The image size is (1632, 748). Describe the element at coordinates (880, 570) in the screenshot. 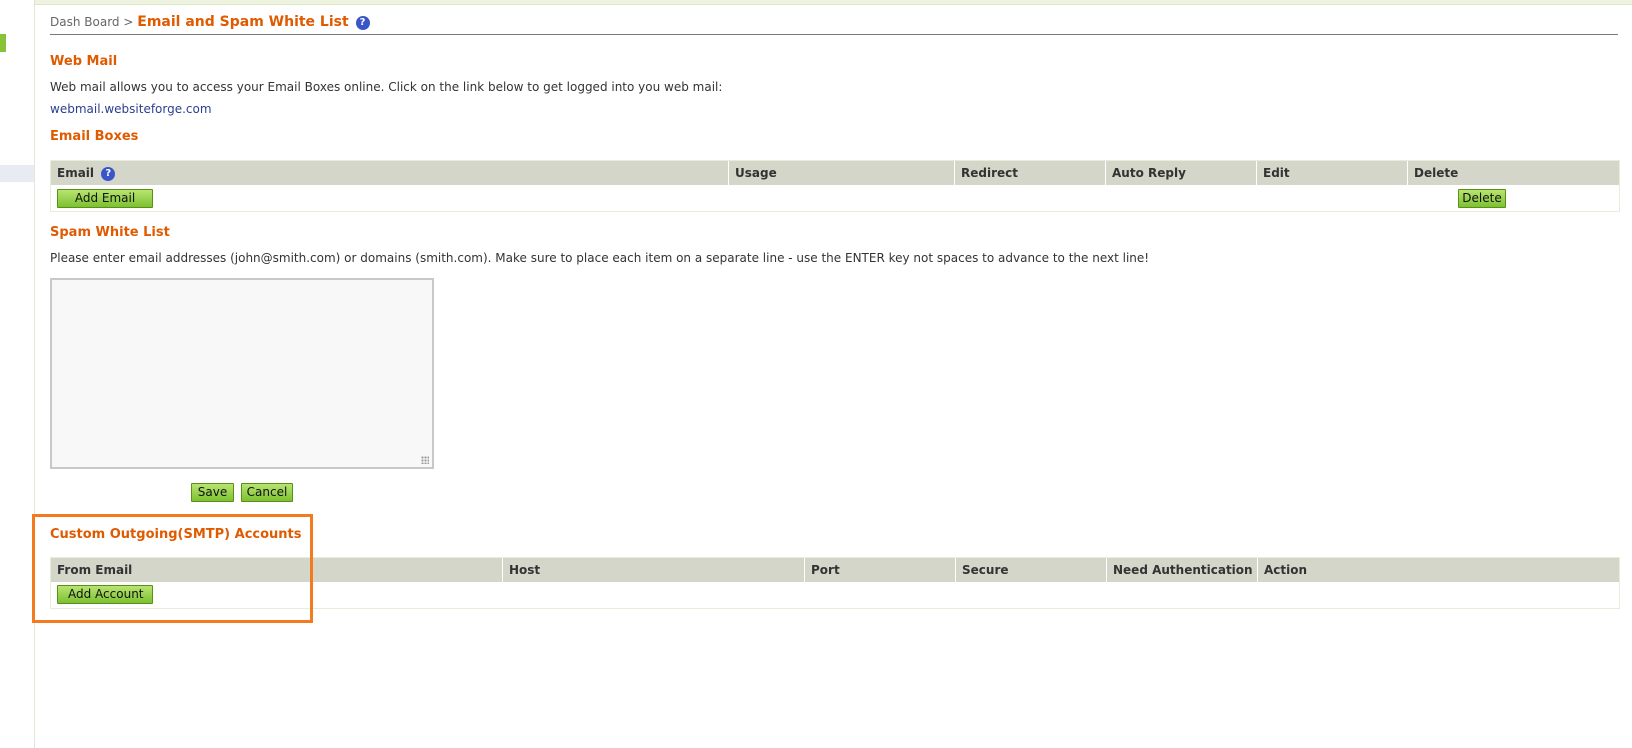

I see `column-header-port: Port` at that location.